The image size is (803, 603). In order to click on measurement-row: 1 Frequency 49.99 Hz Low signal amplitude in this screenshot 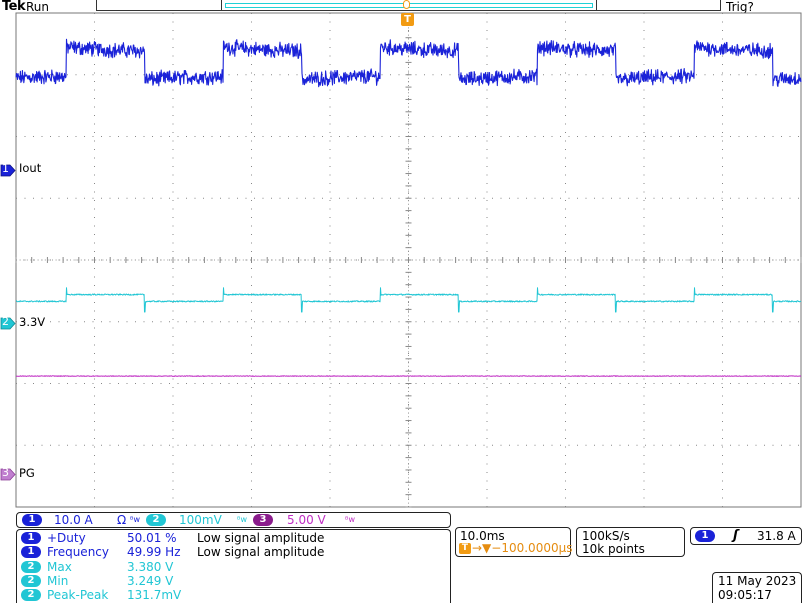, I will do `click(233, 552)`.